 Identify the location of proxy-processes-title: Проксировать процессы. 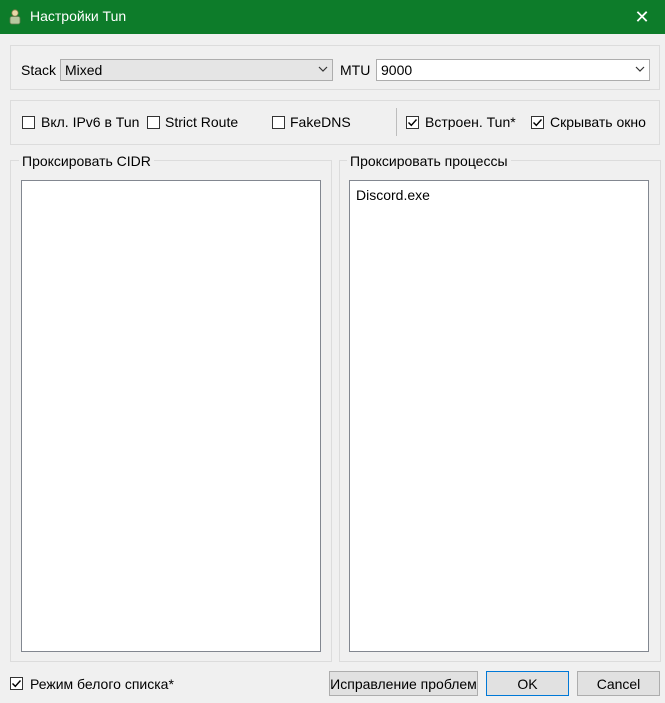
(429, 161).